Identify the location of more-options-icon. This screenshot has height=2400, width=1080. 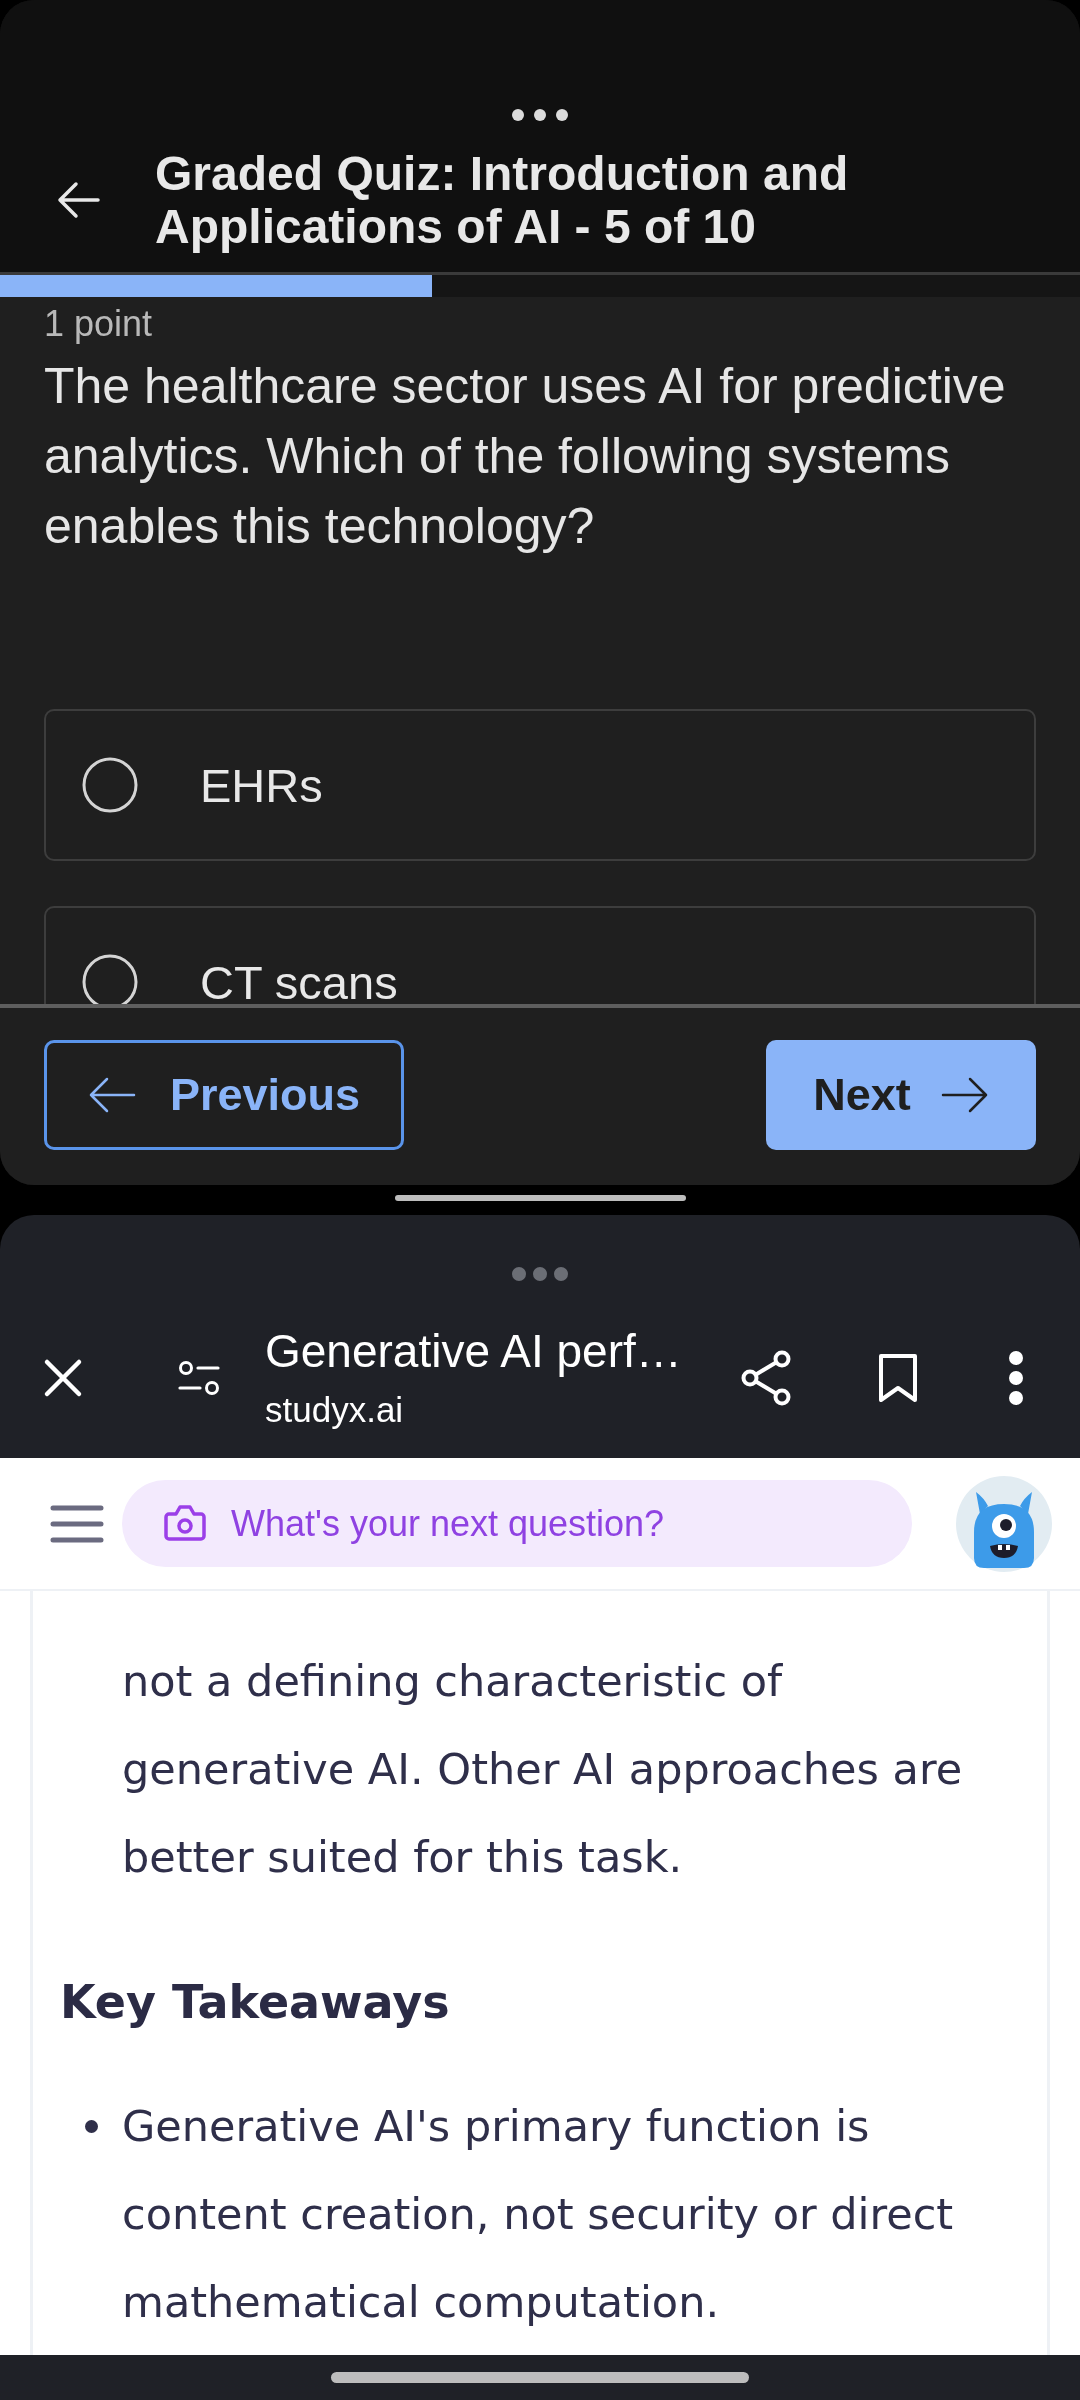
(1016, 1377).